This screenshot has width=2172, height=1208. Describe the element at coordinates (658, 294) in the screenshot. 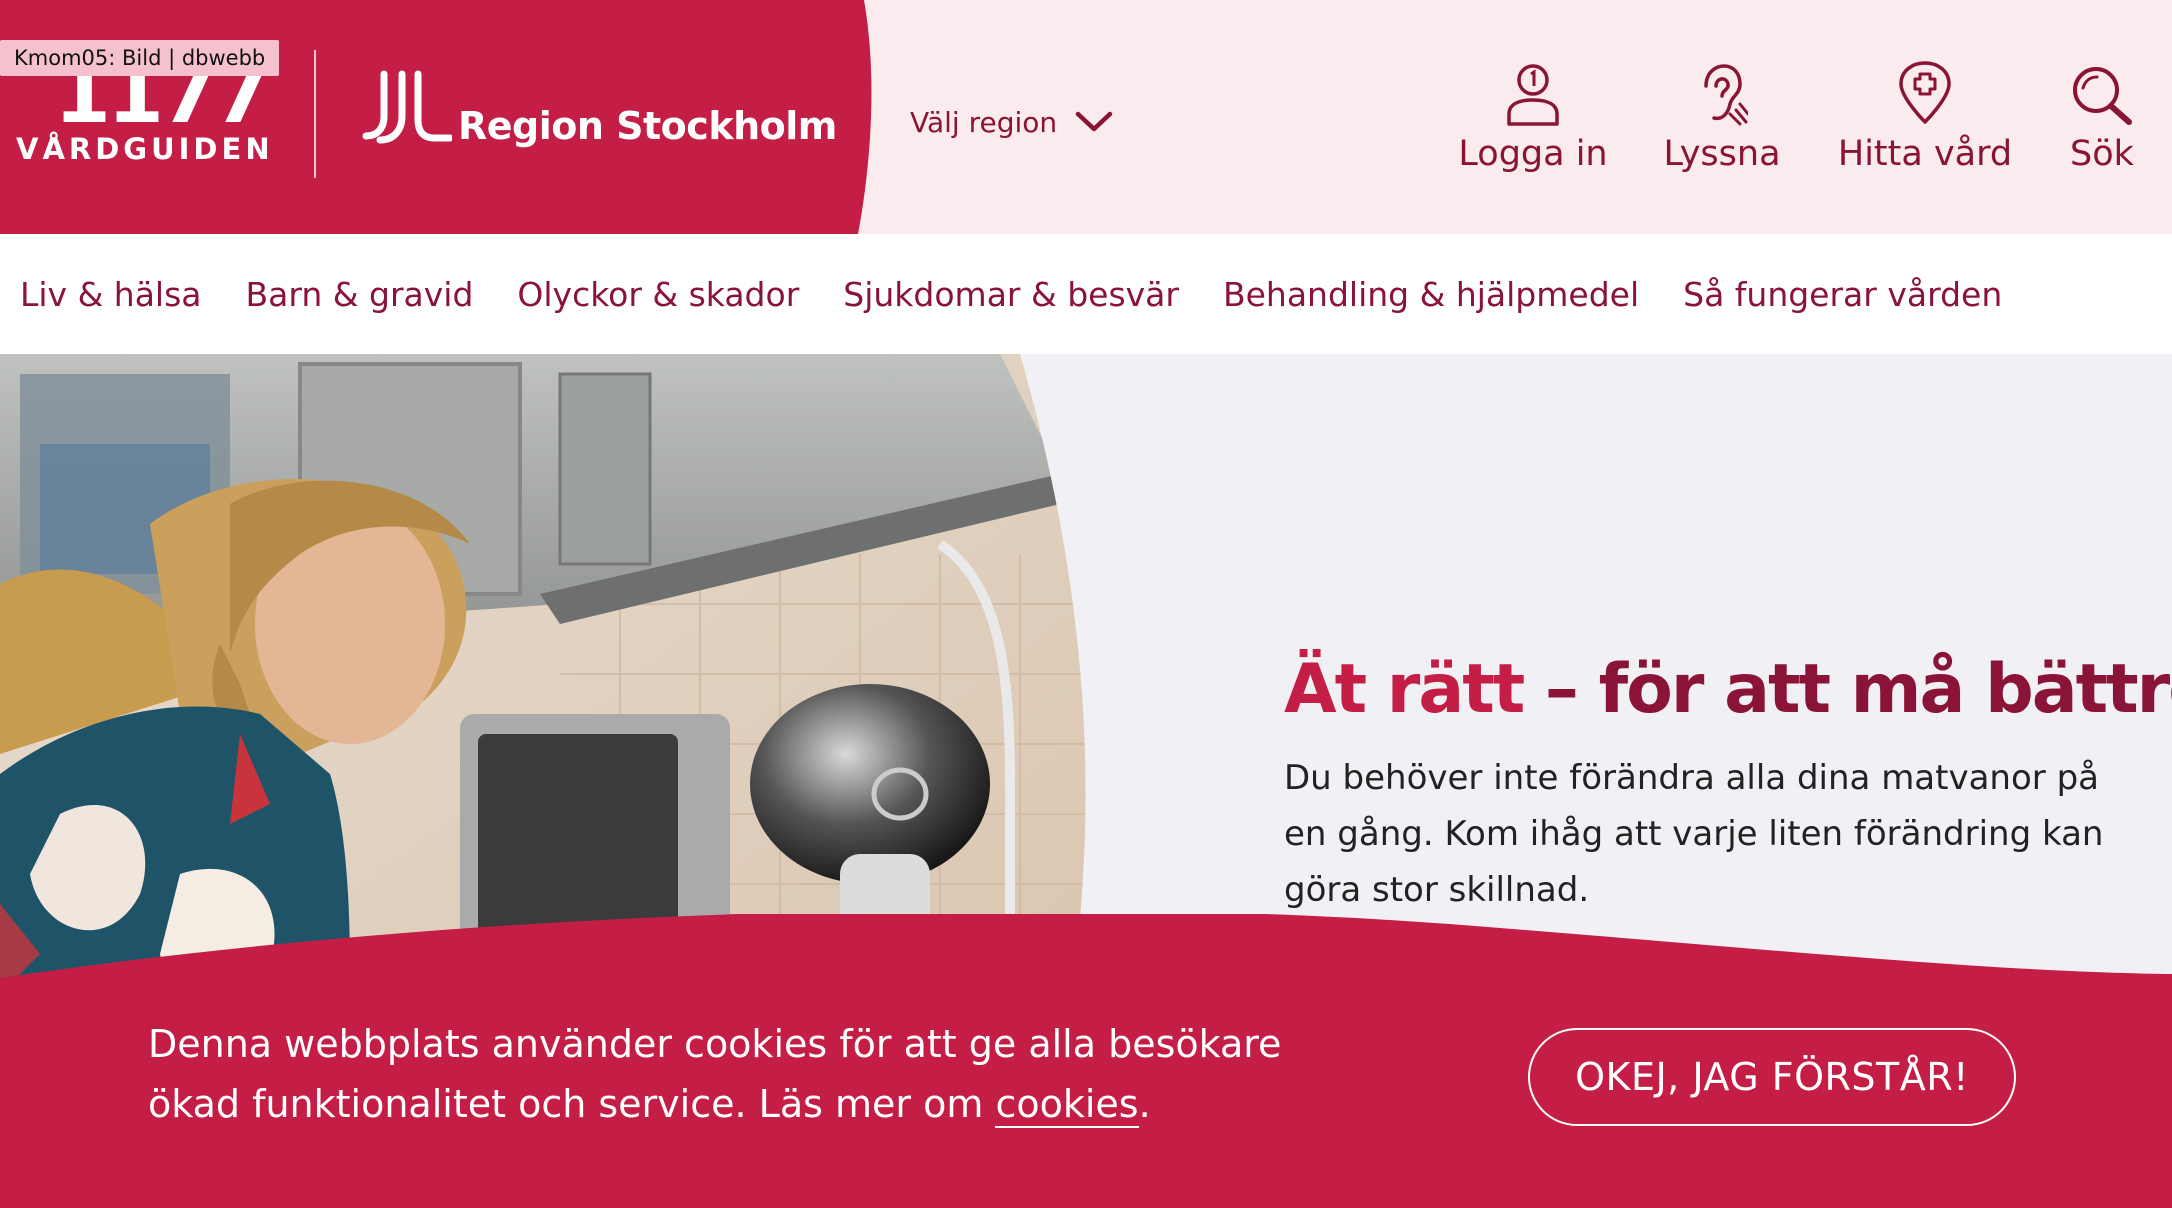

I see `nav-item-olyckor-skador: Olyckor & skador` at that location.